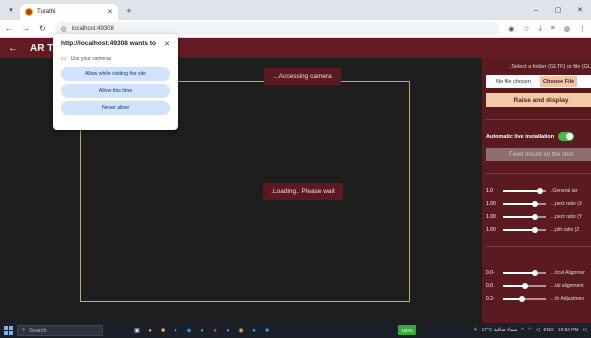 The width and height of the screenshot is (591, 338). I want to click on browser-tab-bar: ▾ Turathi ✕ +, so click(295, 10).